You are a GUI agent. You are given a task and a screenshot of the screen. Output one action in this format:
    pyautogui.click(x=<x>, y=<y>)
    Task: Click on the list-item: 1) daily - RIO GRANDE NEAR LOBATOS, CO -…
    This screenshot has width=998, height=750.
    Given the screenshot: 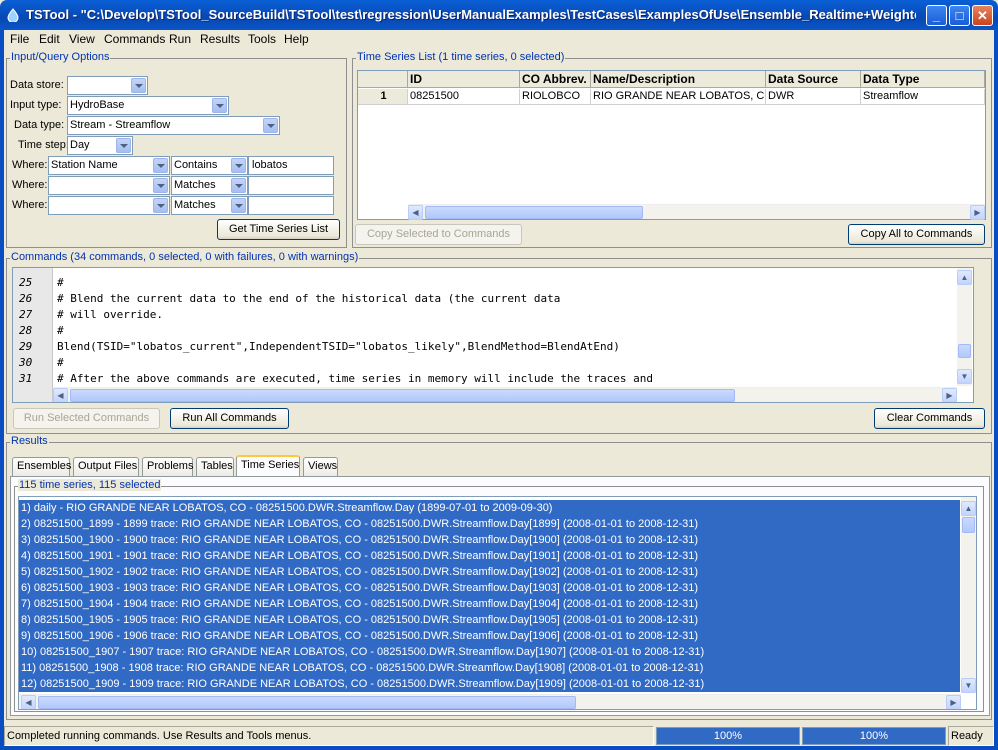 What is the action you would take?
    pyautogui.click(x=489, y=508)
    